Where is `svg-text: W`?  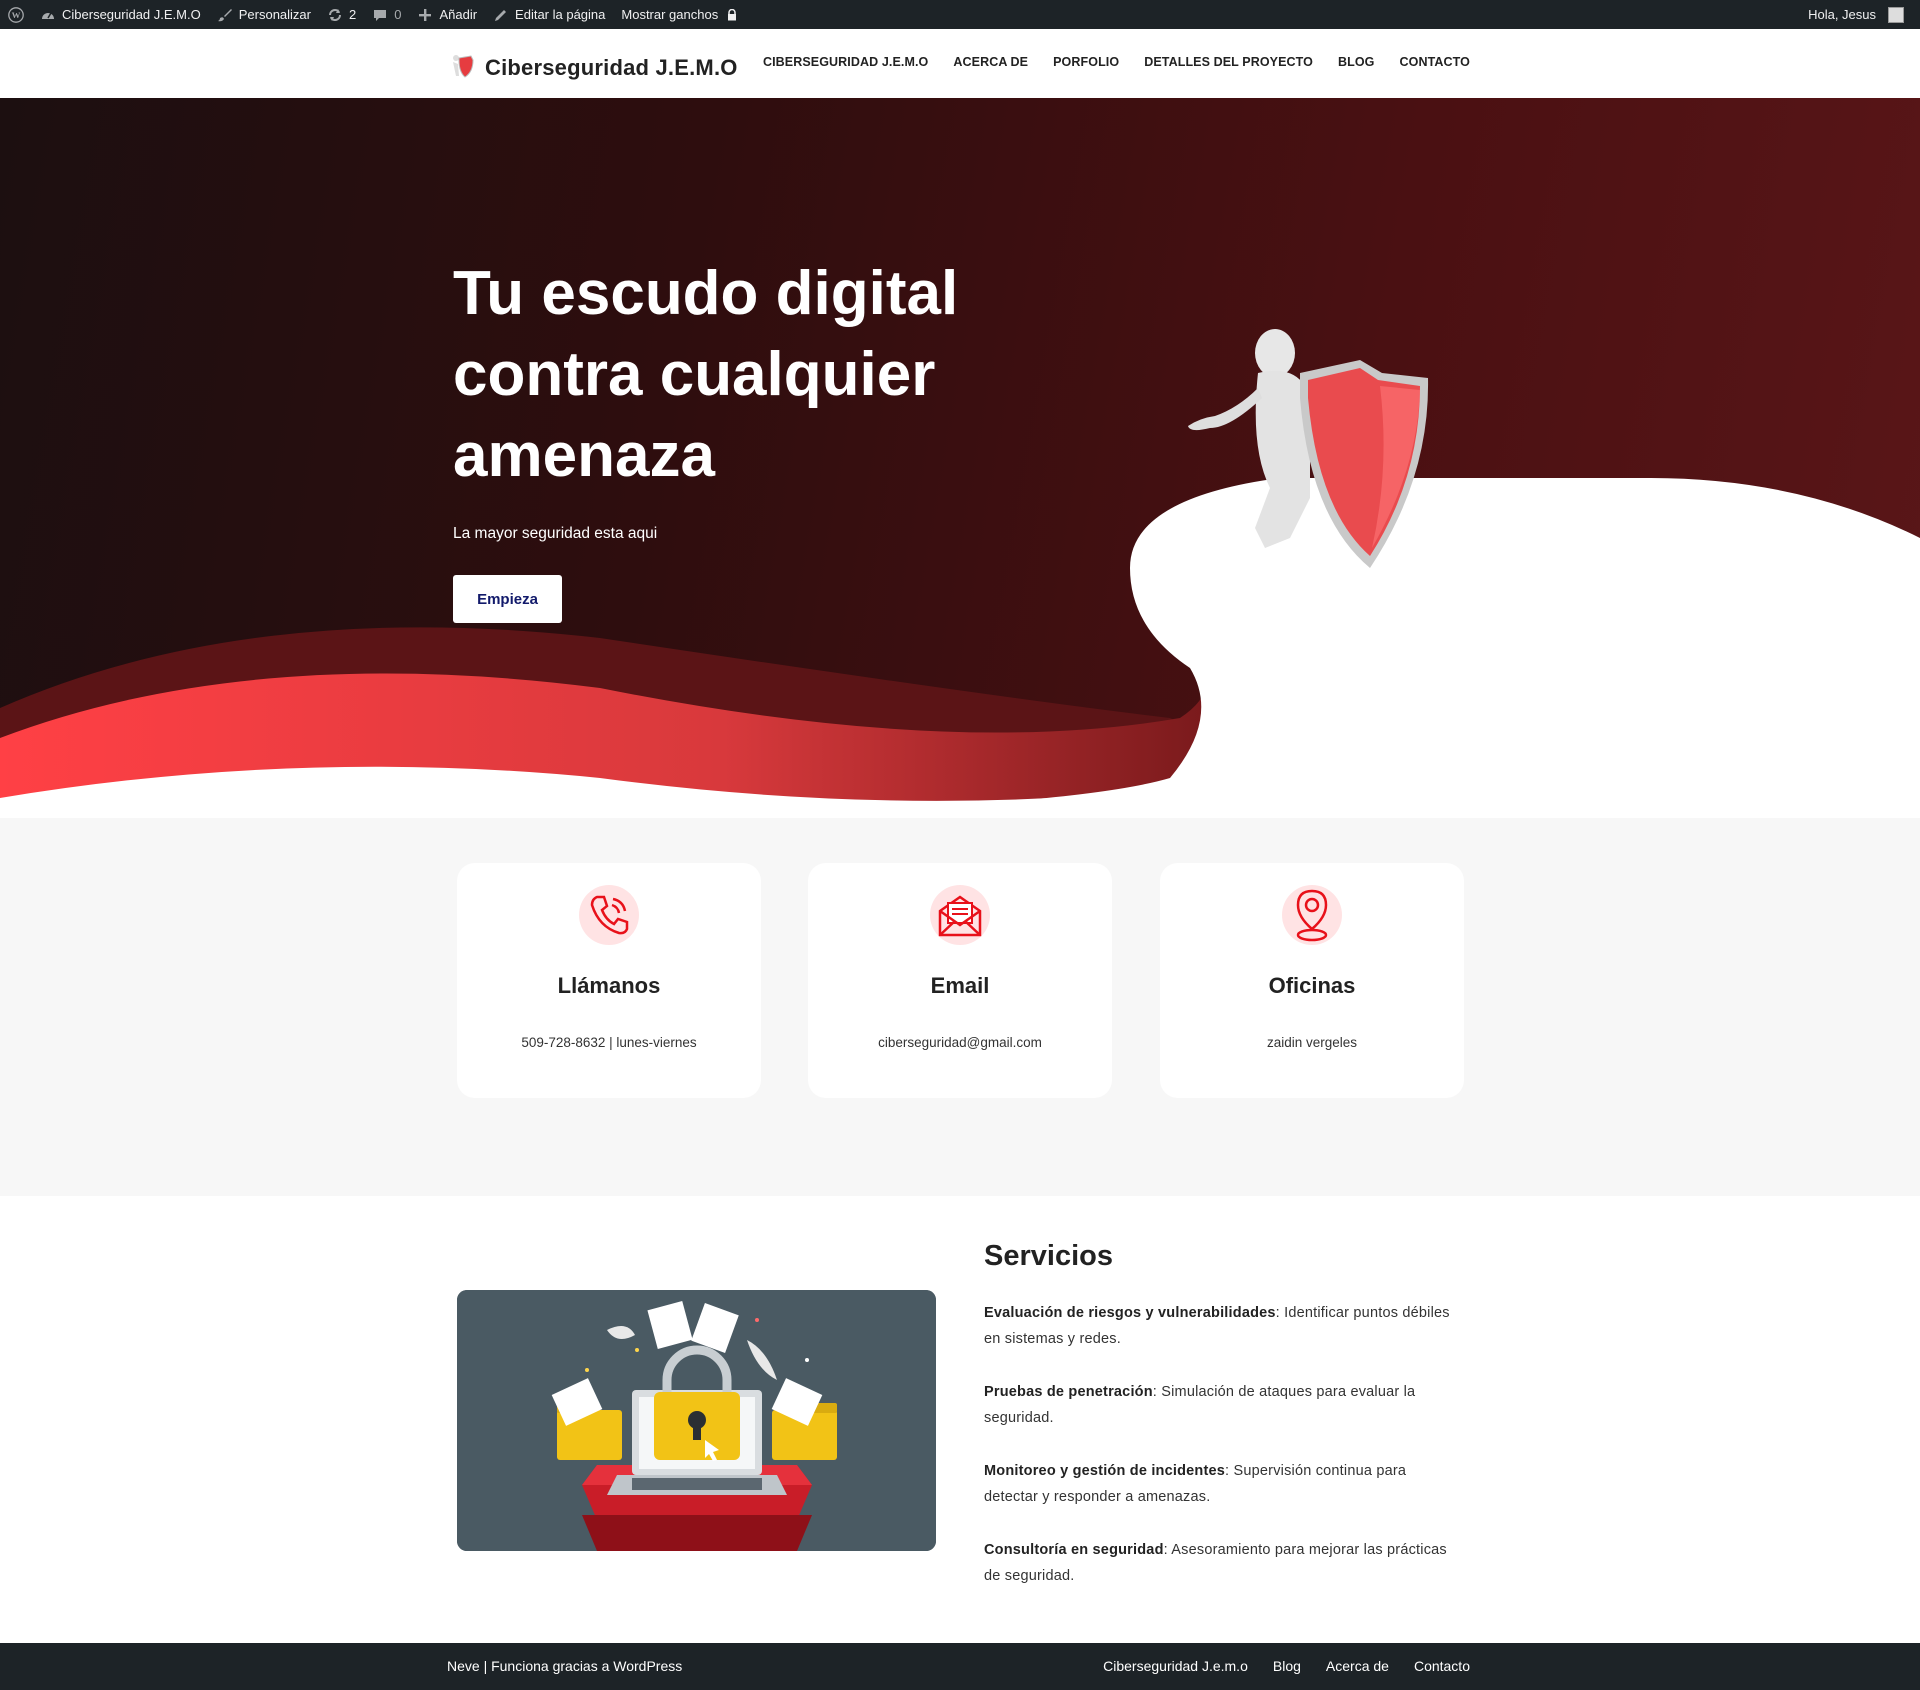 svg-text: W is located at coordinates (16, 15).